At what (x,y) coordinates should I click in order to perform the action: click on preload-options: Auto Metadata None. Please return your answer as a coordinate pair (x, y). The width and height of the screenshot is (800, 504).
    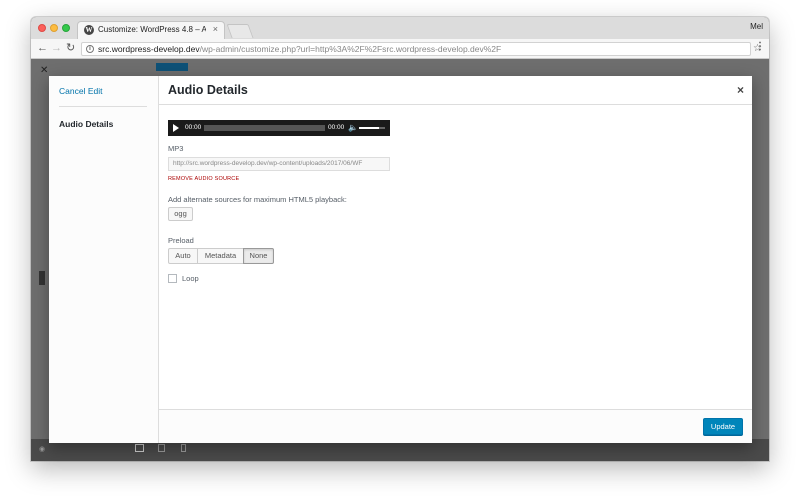
    Looking at the image, I should click on (221, 256).